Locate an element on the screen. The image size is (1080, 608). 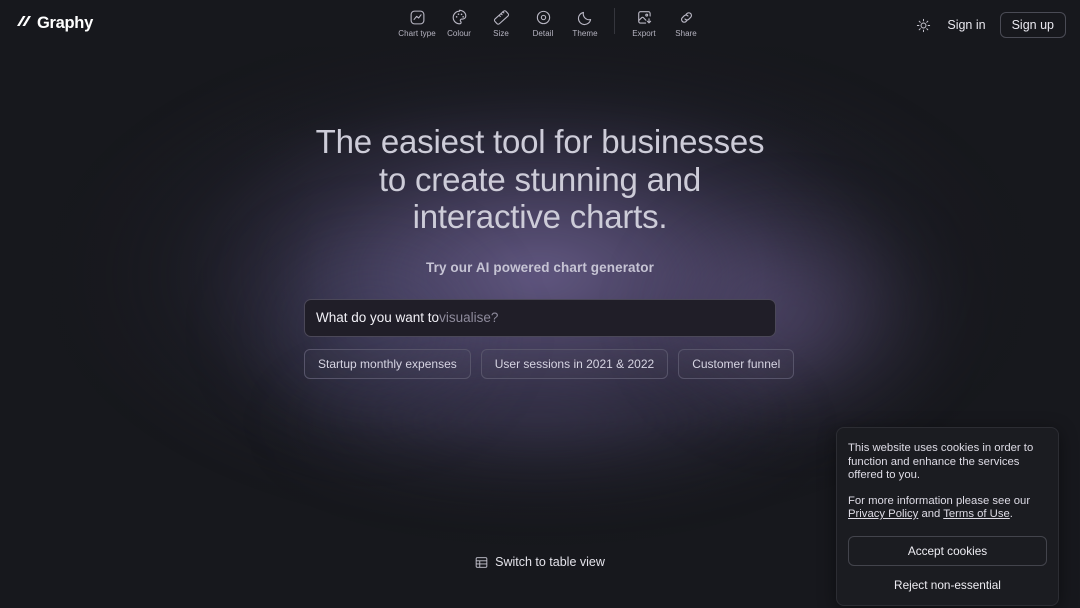
toolbar-item-export: Export is located at coordinates (644, 21).